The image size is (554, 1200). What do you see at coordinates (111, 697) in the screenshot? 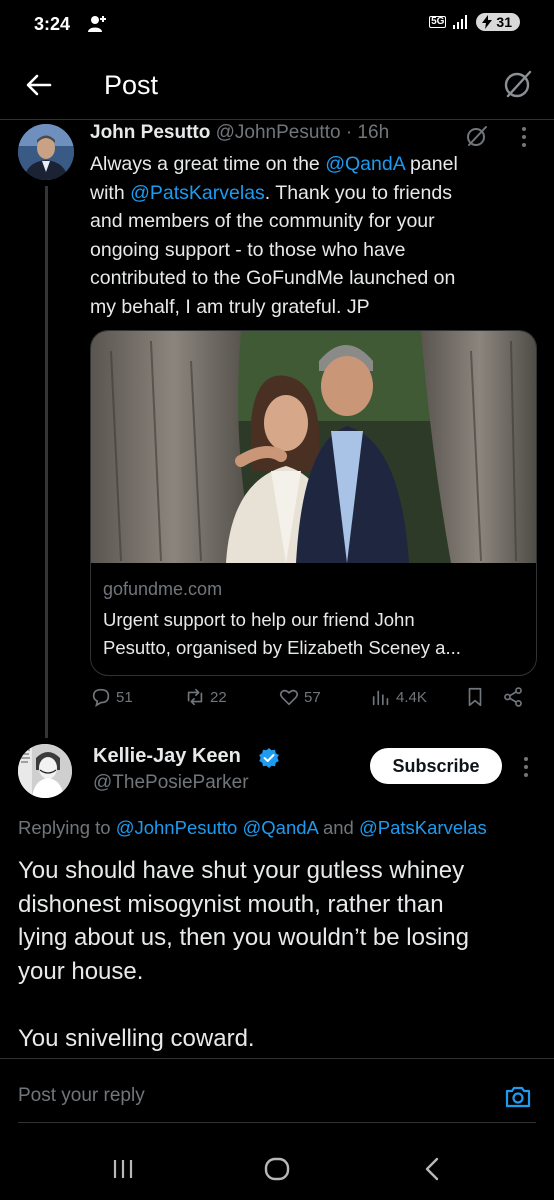
I see `reply-button: 51` at bounding box center [111, 697].